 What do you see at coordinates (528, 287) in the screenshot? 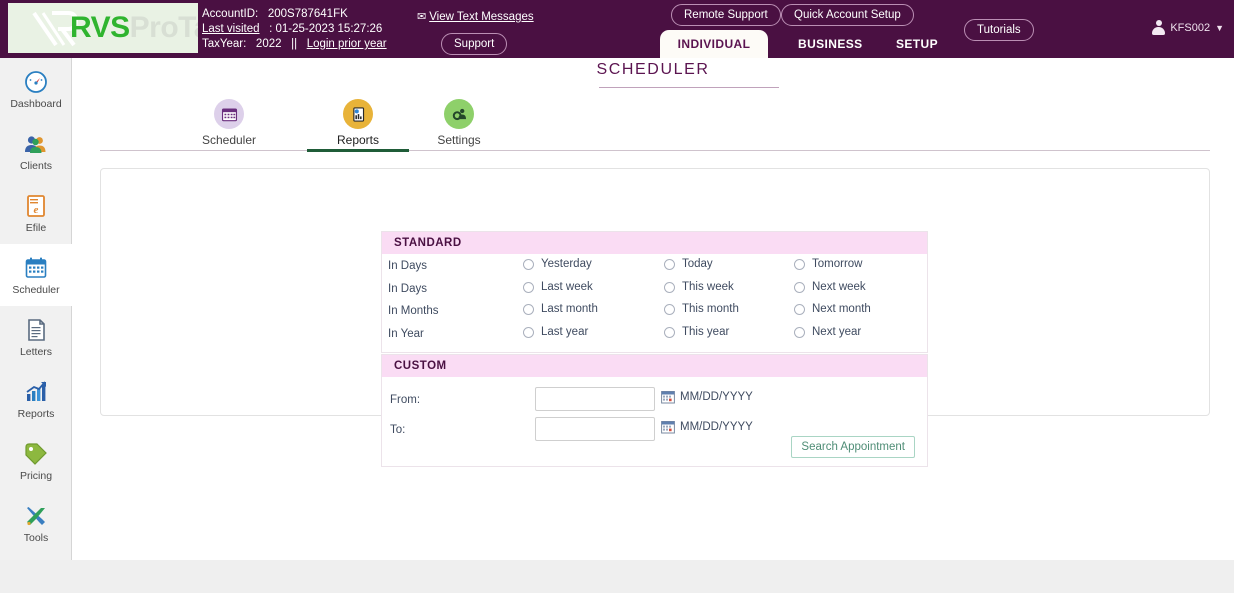
I see `radio-dot-last-week` at bounding box center [528, 287].